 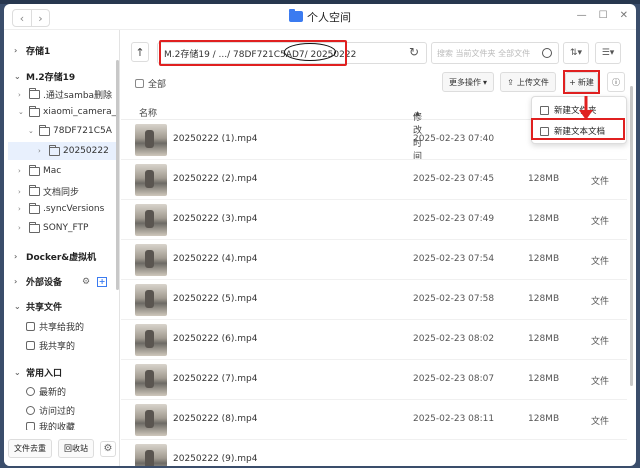 What do you see at coordinates (50, 410) in the screenshot?
I see `sidebar-item-visited: 访问过的` at bounding box center [50, 410].